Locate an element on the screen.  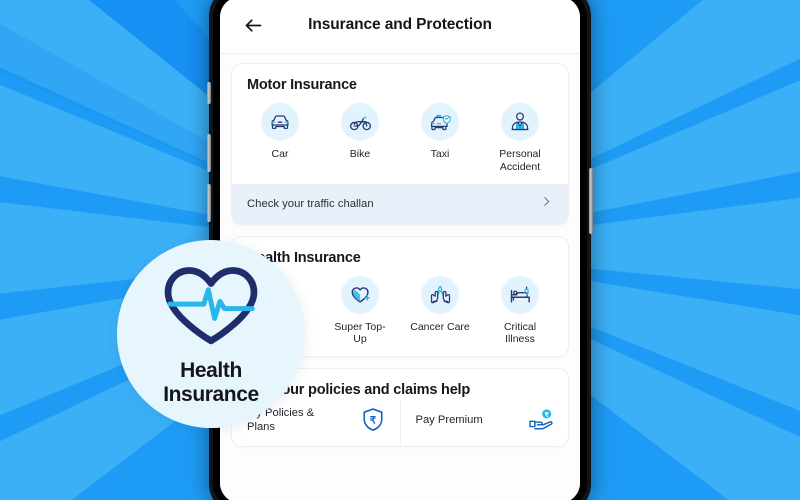
traffic-challan-label: Check your traffic challan is located at coordinates (310, 203).